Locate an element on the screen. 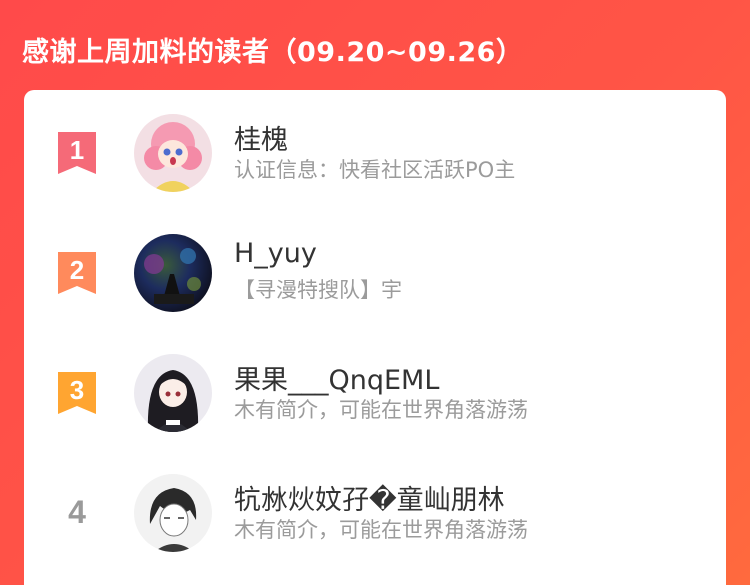  dark-night-scene-avatar-icon is located at coordinates (173, 273).